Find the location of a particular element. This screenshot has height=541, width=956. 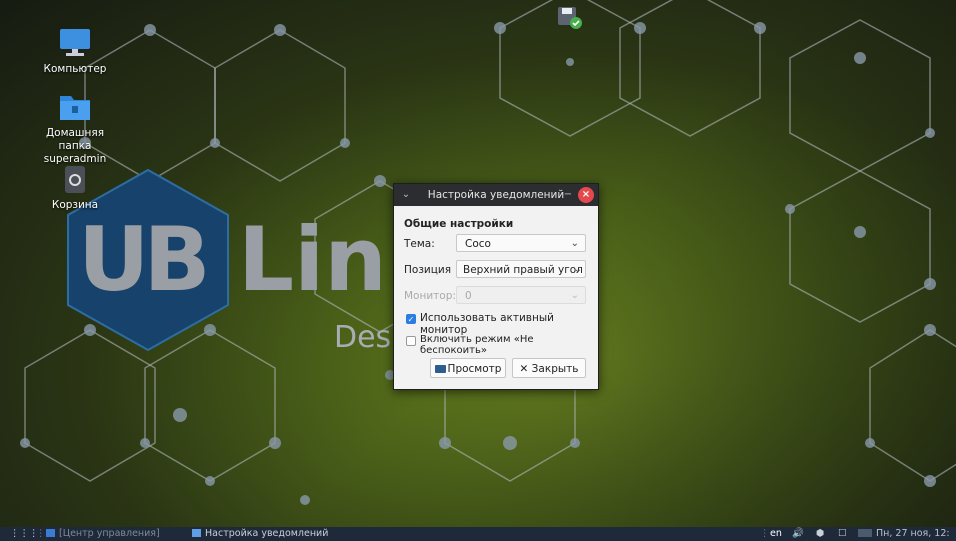

desktop-show-icon is located at coordinates (867, 534).